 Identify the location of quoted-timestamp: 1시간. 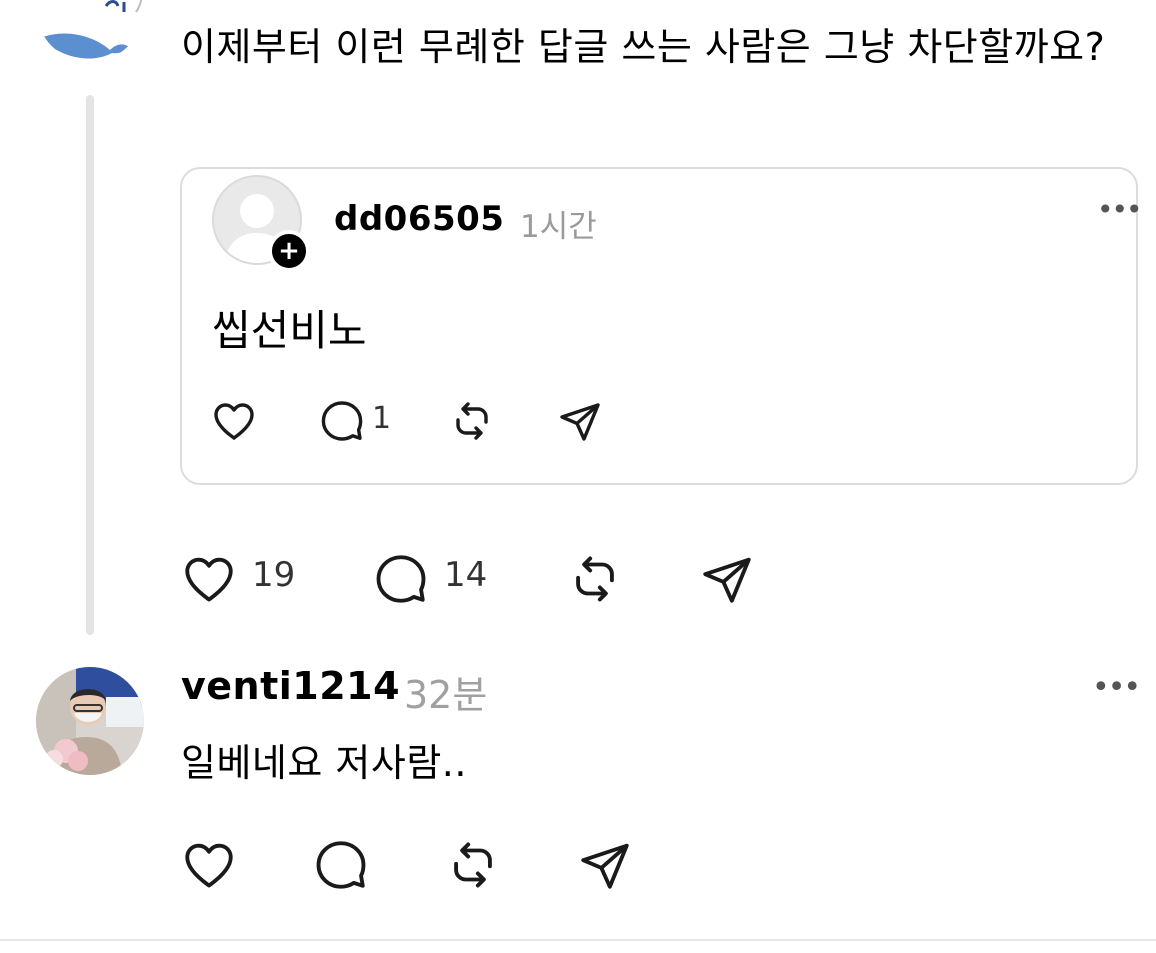
(558, 227).